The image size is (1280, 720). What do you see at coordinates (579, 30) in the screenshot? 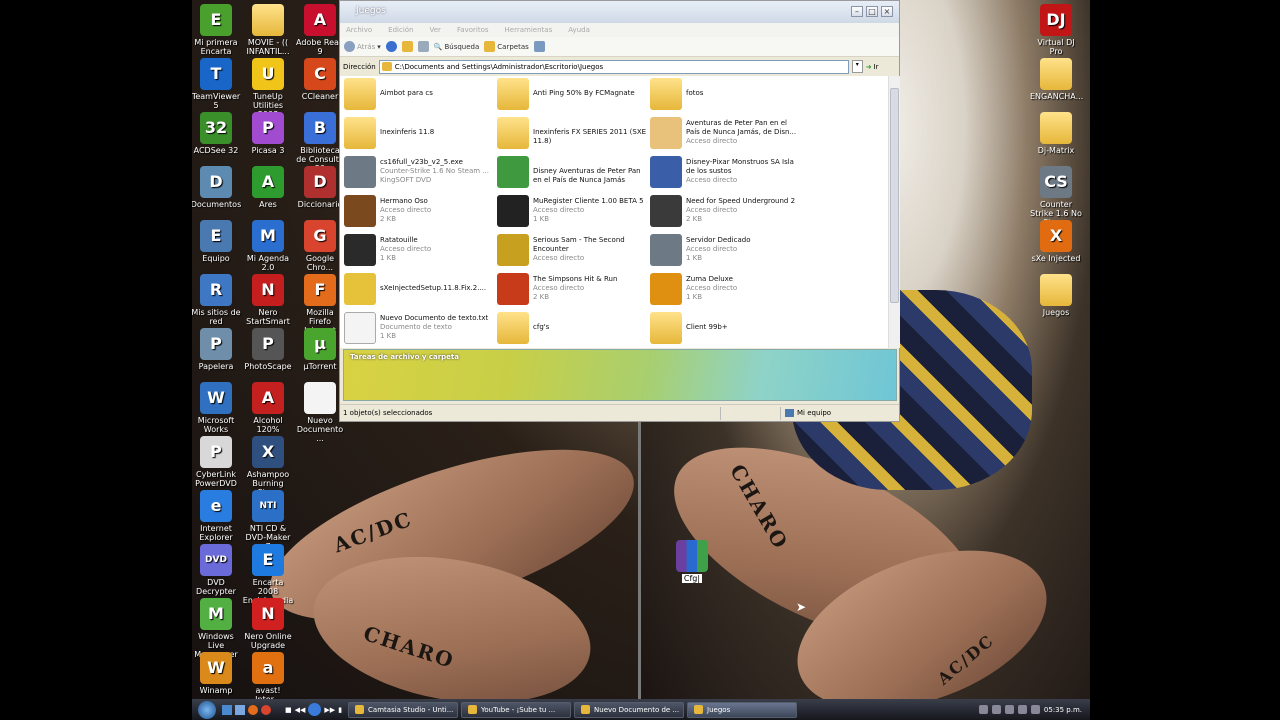
I see `menu-item: Ayuda` at bounding box center [579, 30].